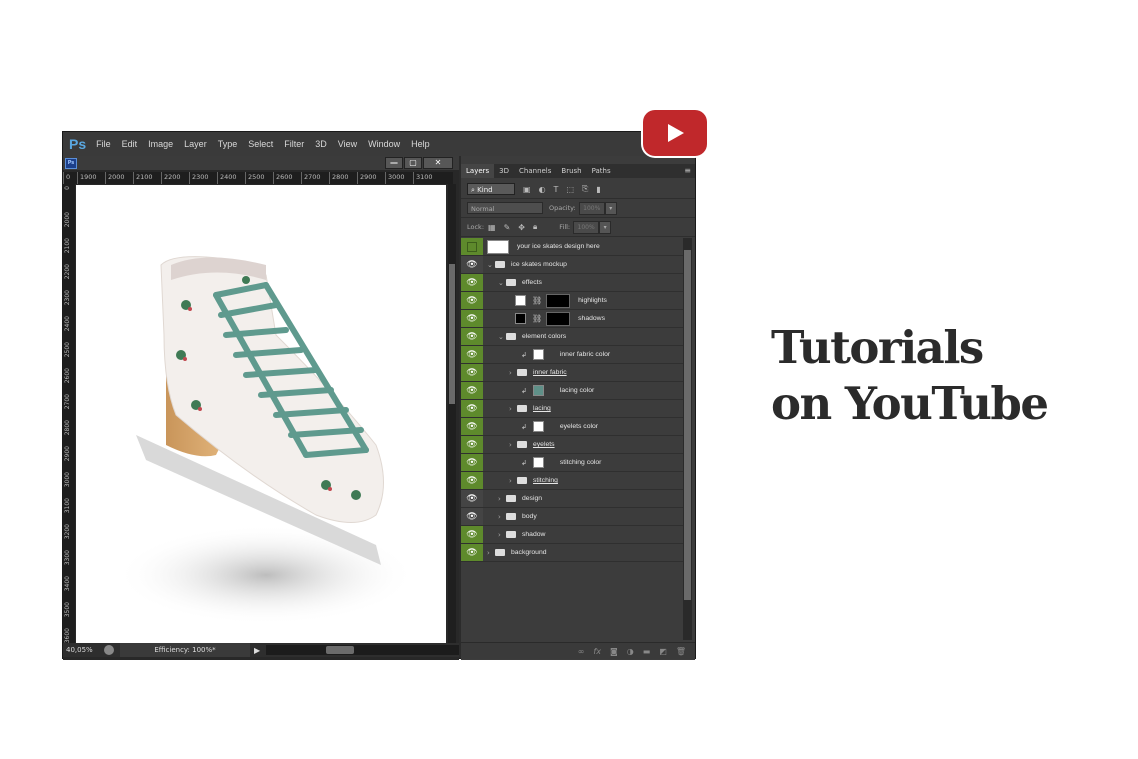  Describe the element at coordinates (572, 409) in the screenshot. I see `layer-row: 👁︎ › lacing` at that location.